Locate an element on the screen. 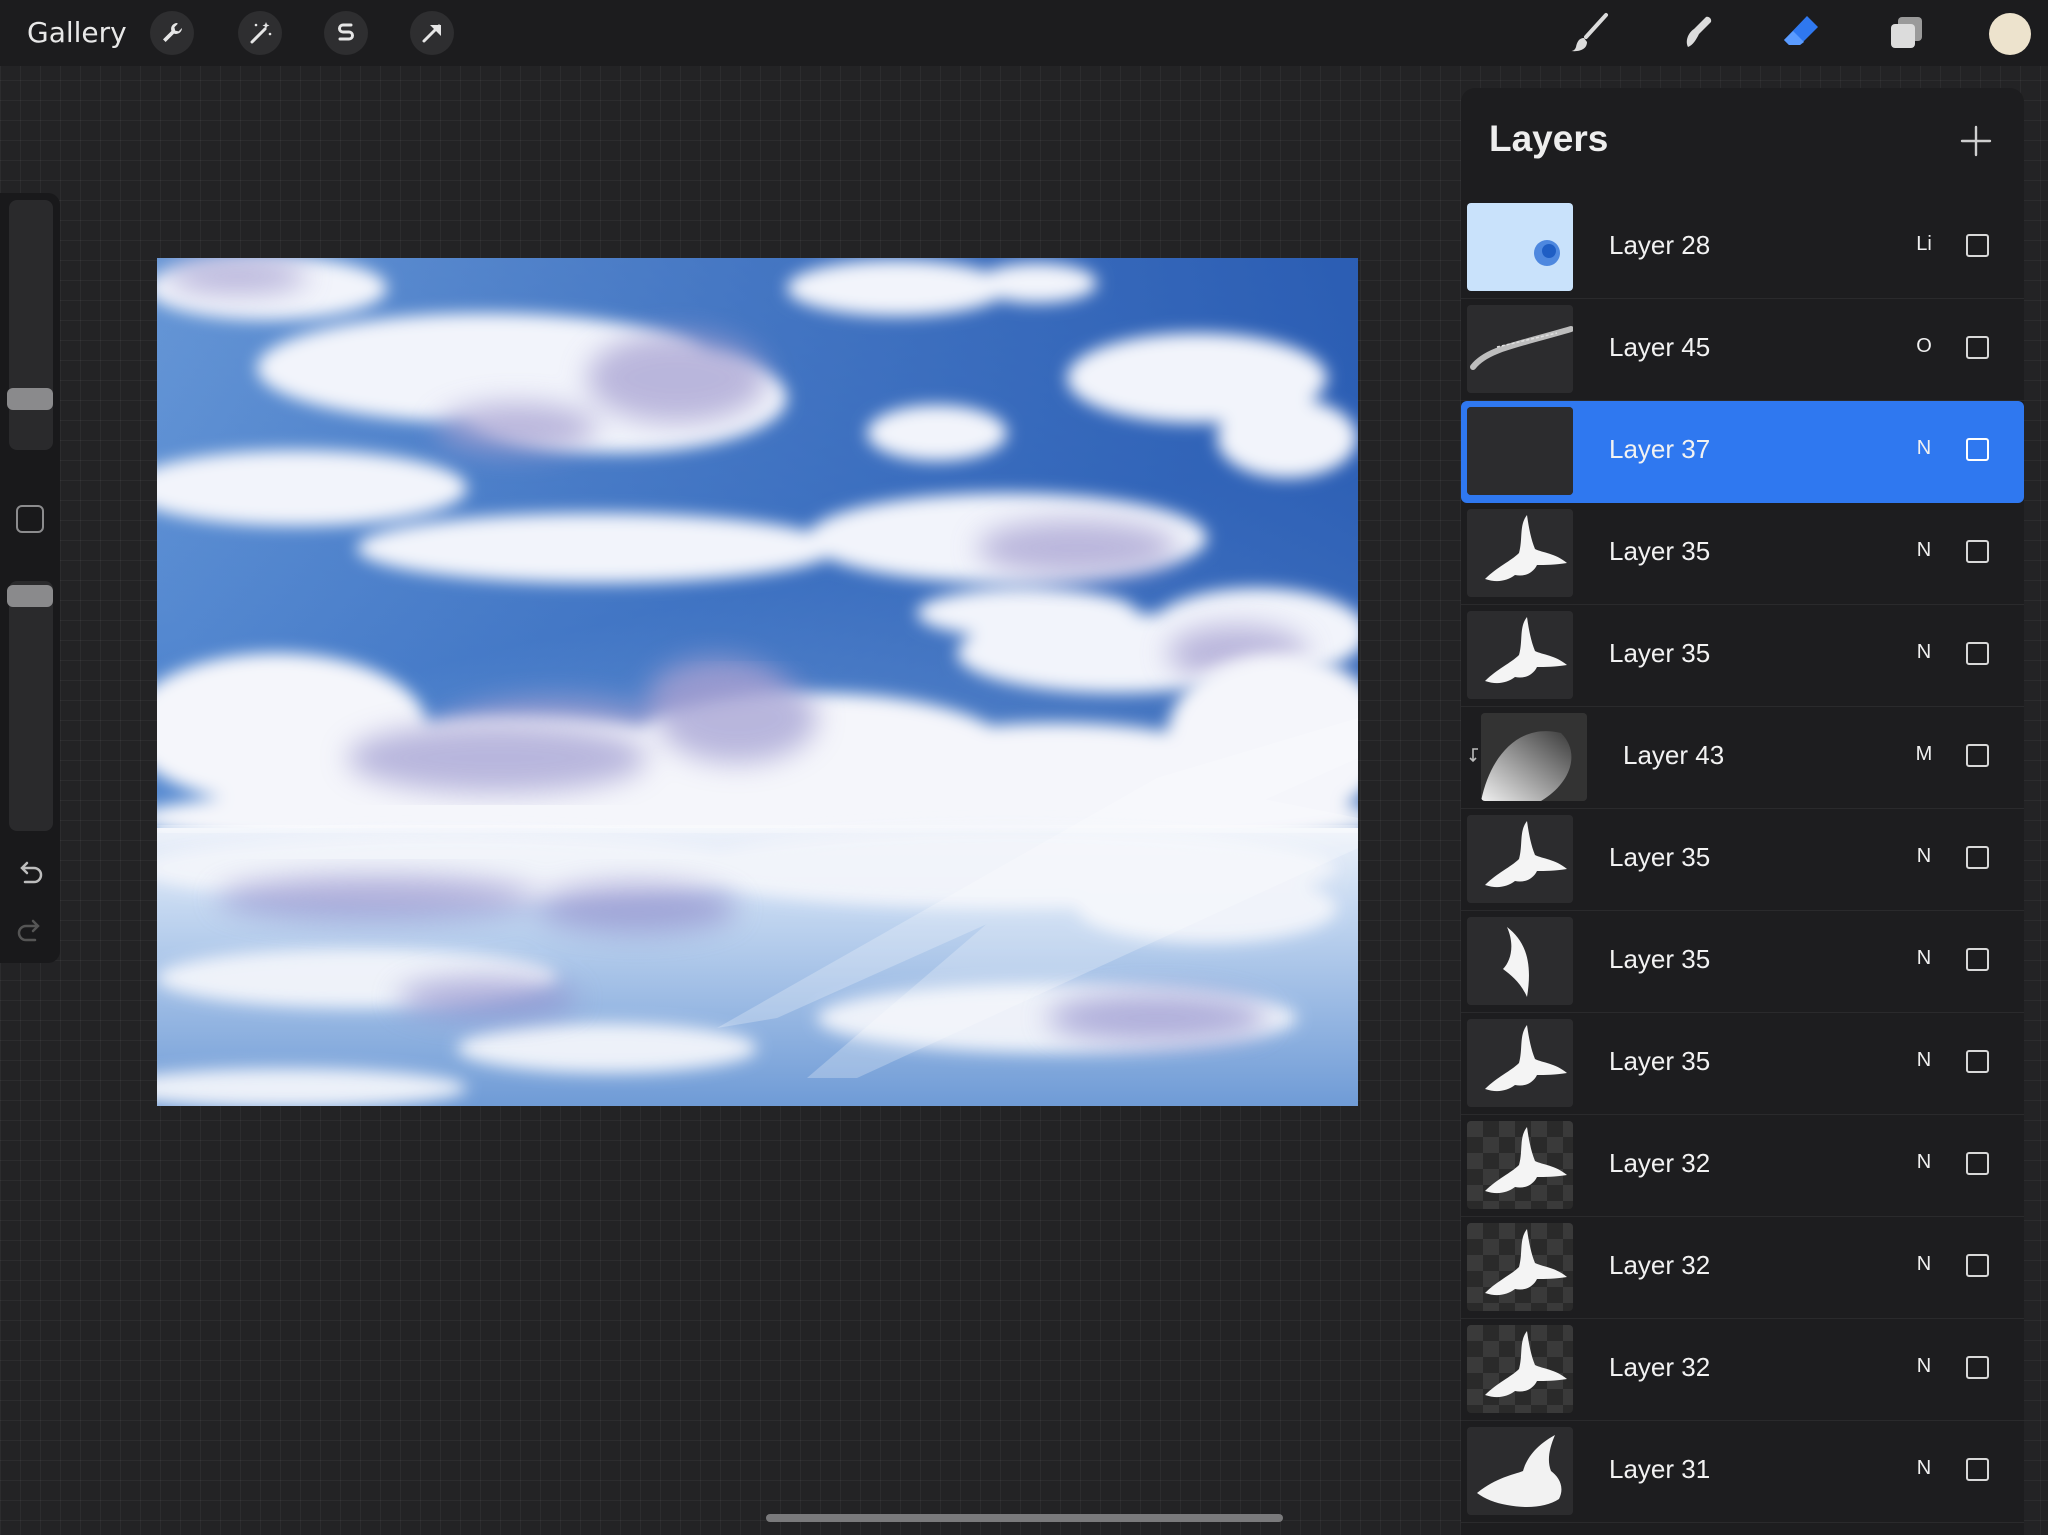  blend-mode-button: M is located at coordinates (1924, 754).